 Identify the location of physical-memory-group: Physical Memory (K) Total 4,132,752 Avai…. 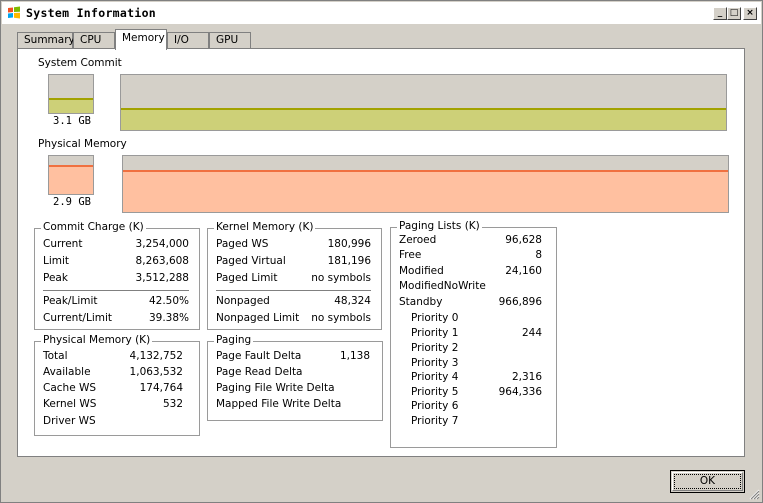
(117, 385).